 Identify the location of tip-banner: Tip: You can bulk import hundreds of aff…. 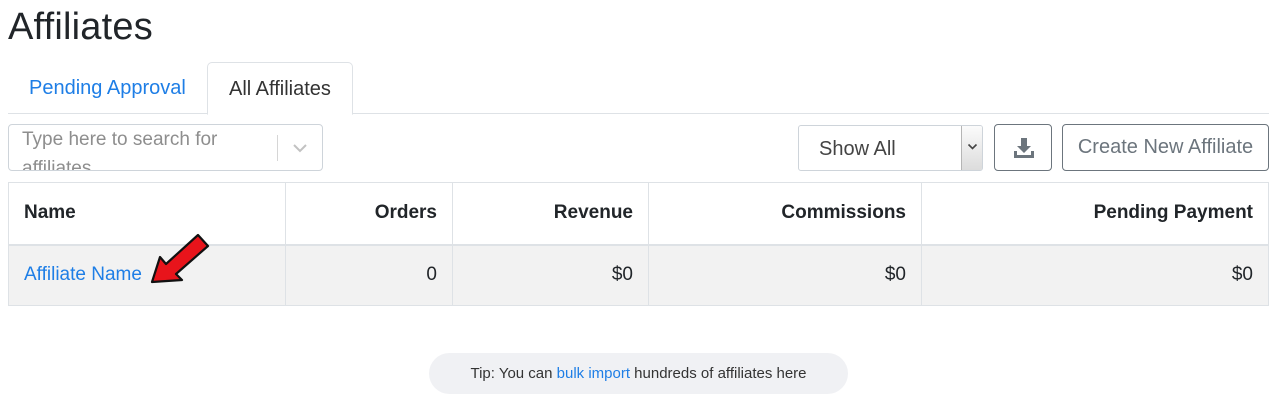
(638, 373).